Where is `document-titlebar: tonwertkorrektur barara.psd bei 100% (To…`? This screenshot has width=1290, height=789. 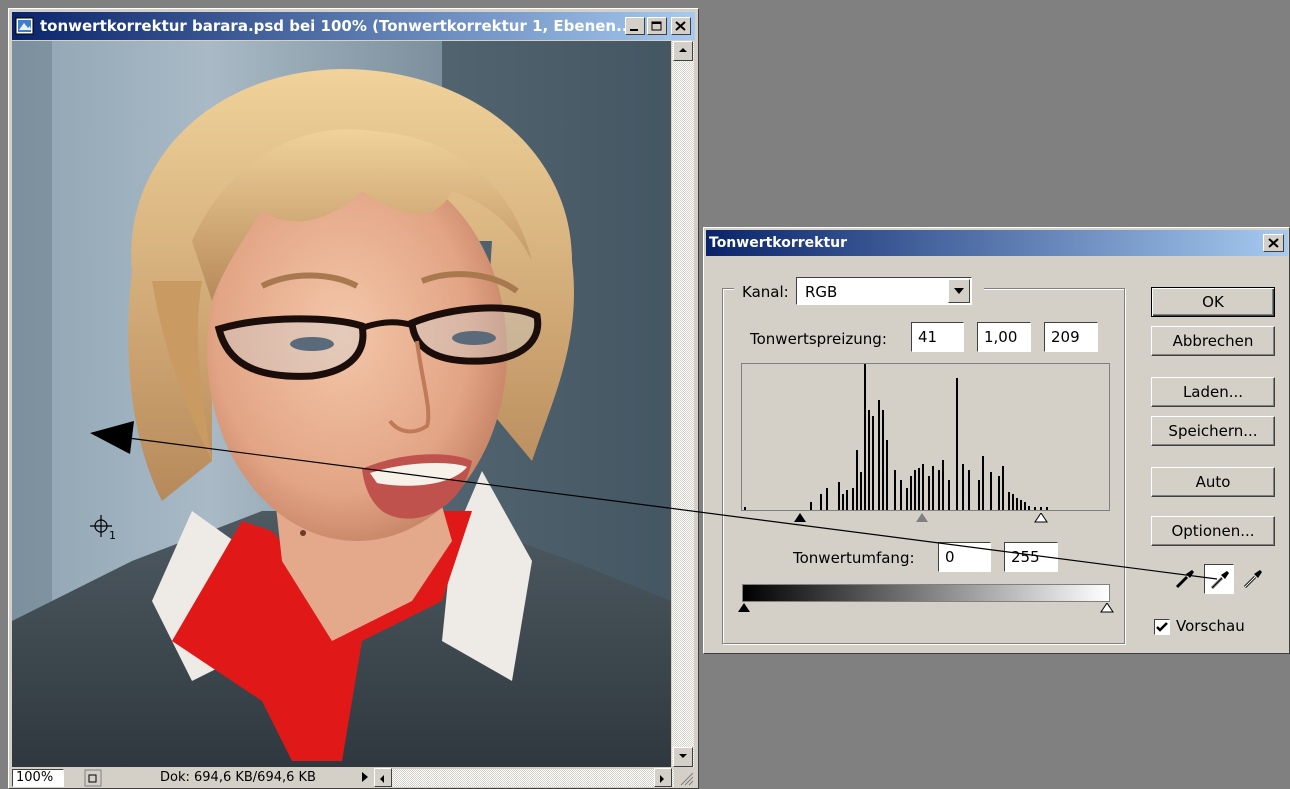 document-titlebar: tonwertkorrektur barara.psd bei 100% (To… is located at coordinates (353, 26).